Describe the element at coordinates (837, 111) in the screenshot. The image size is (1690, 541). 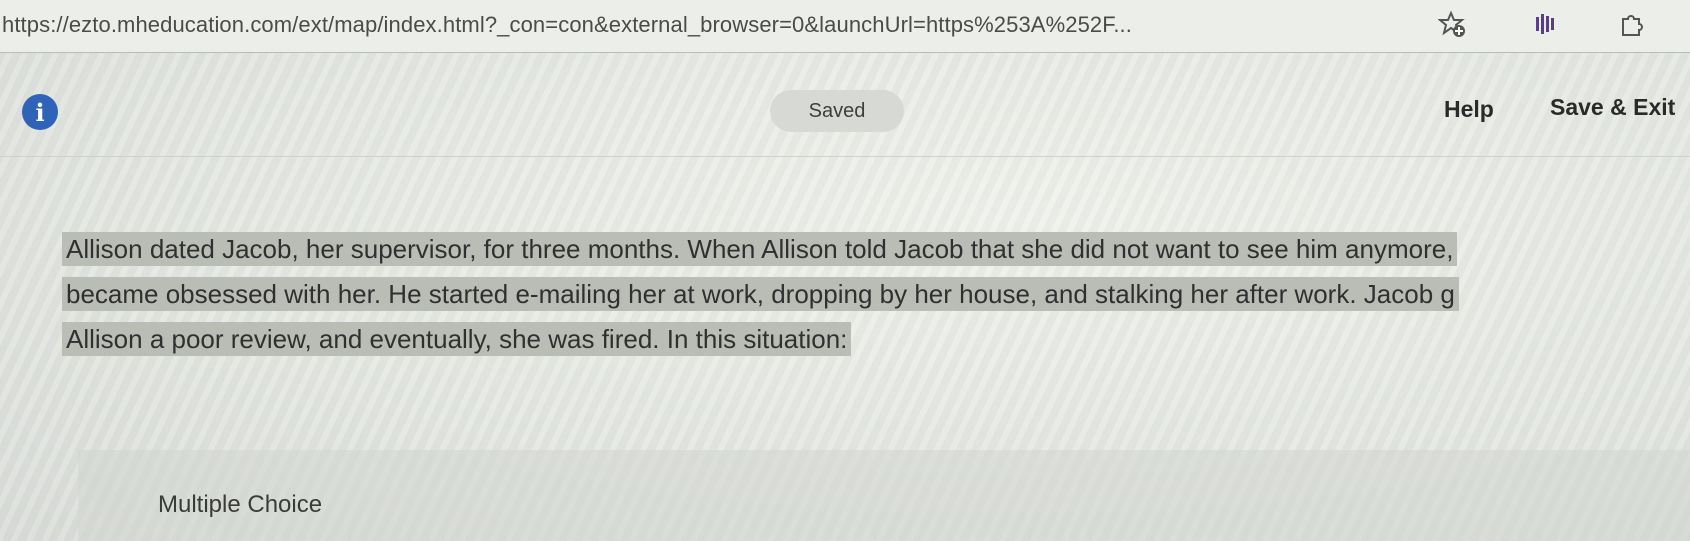
I see `saved-status-badge: Saved` at that location.